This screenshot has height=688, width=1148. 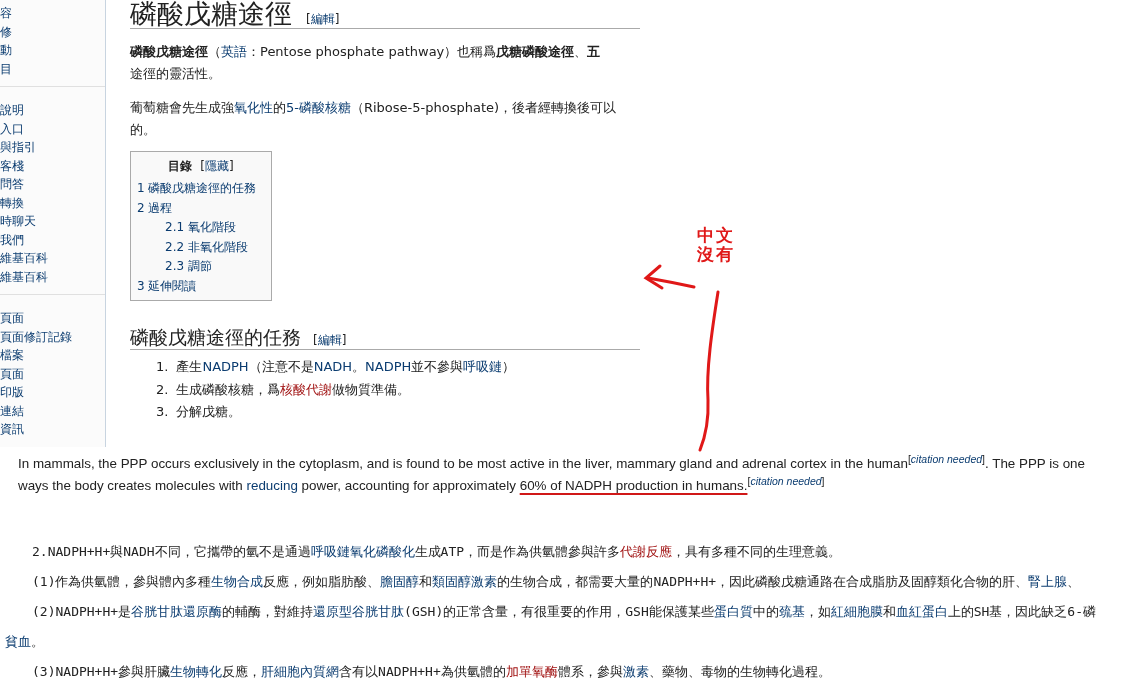 What do you see at coordinates (556, 582) in the screenshot?
I see `paragraph: (1)作為供氫體，參與體內多種生物合成反應，例如脂肪酸、膽固醇和類固醇激素的生物合成，都需要大量的NADPH+H+，因此磷酸戊糖通路在合成脂肪及固醇類化合物的肝、腎上腺、` at bounding box center [556, 582].